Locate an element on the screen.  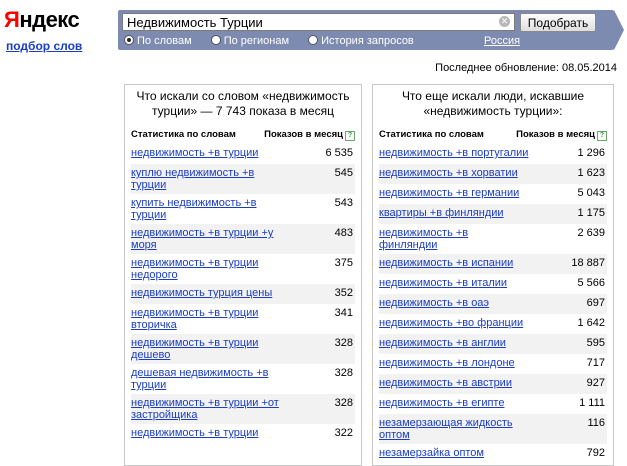
impressions-count: 6 535 is located at coordinates (339, 153).